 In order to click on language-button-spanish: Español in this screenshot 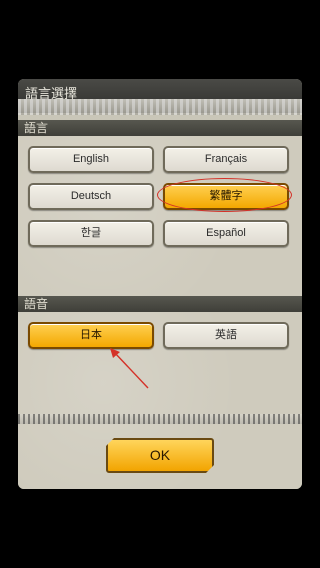, I will do `click(226, 233)`.